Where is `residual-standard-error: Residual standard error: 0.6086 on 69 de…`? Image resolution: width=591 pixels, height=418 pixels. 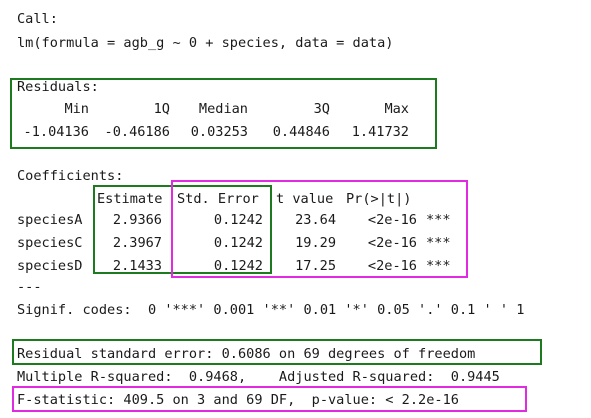 residual-standard-error: Residual standard error: 0.6086 on 69 de… is located at coordinates (246, 354).